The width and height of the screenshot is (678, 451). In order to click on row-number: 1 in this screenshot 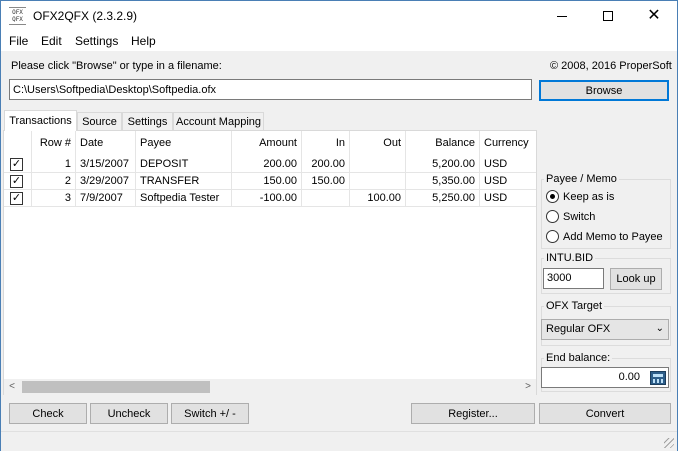, I will do `click(54, 164)`.